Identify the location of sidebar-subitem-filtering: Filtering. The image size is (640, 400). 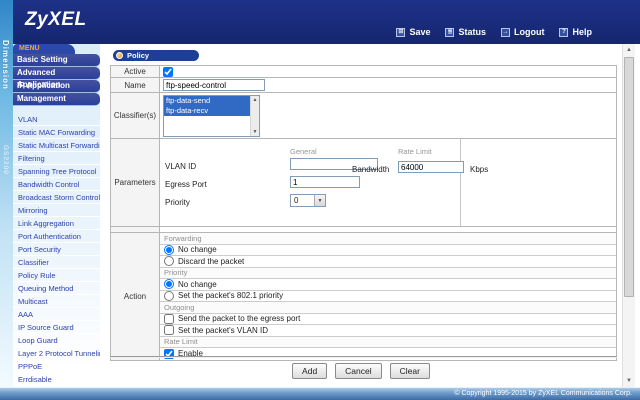
(56, 158).